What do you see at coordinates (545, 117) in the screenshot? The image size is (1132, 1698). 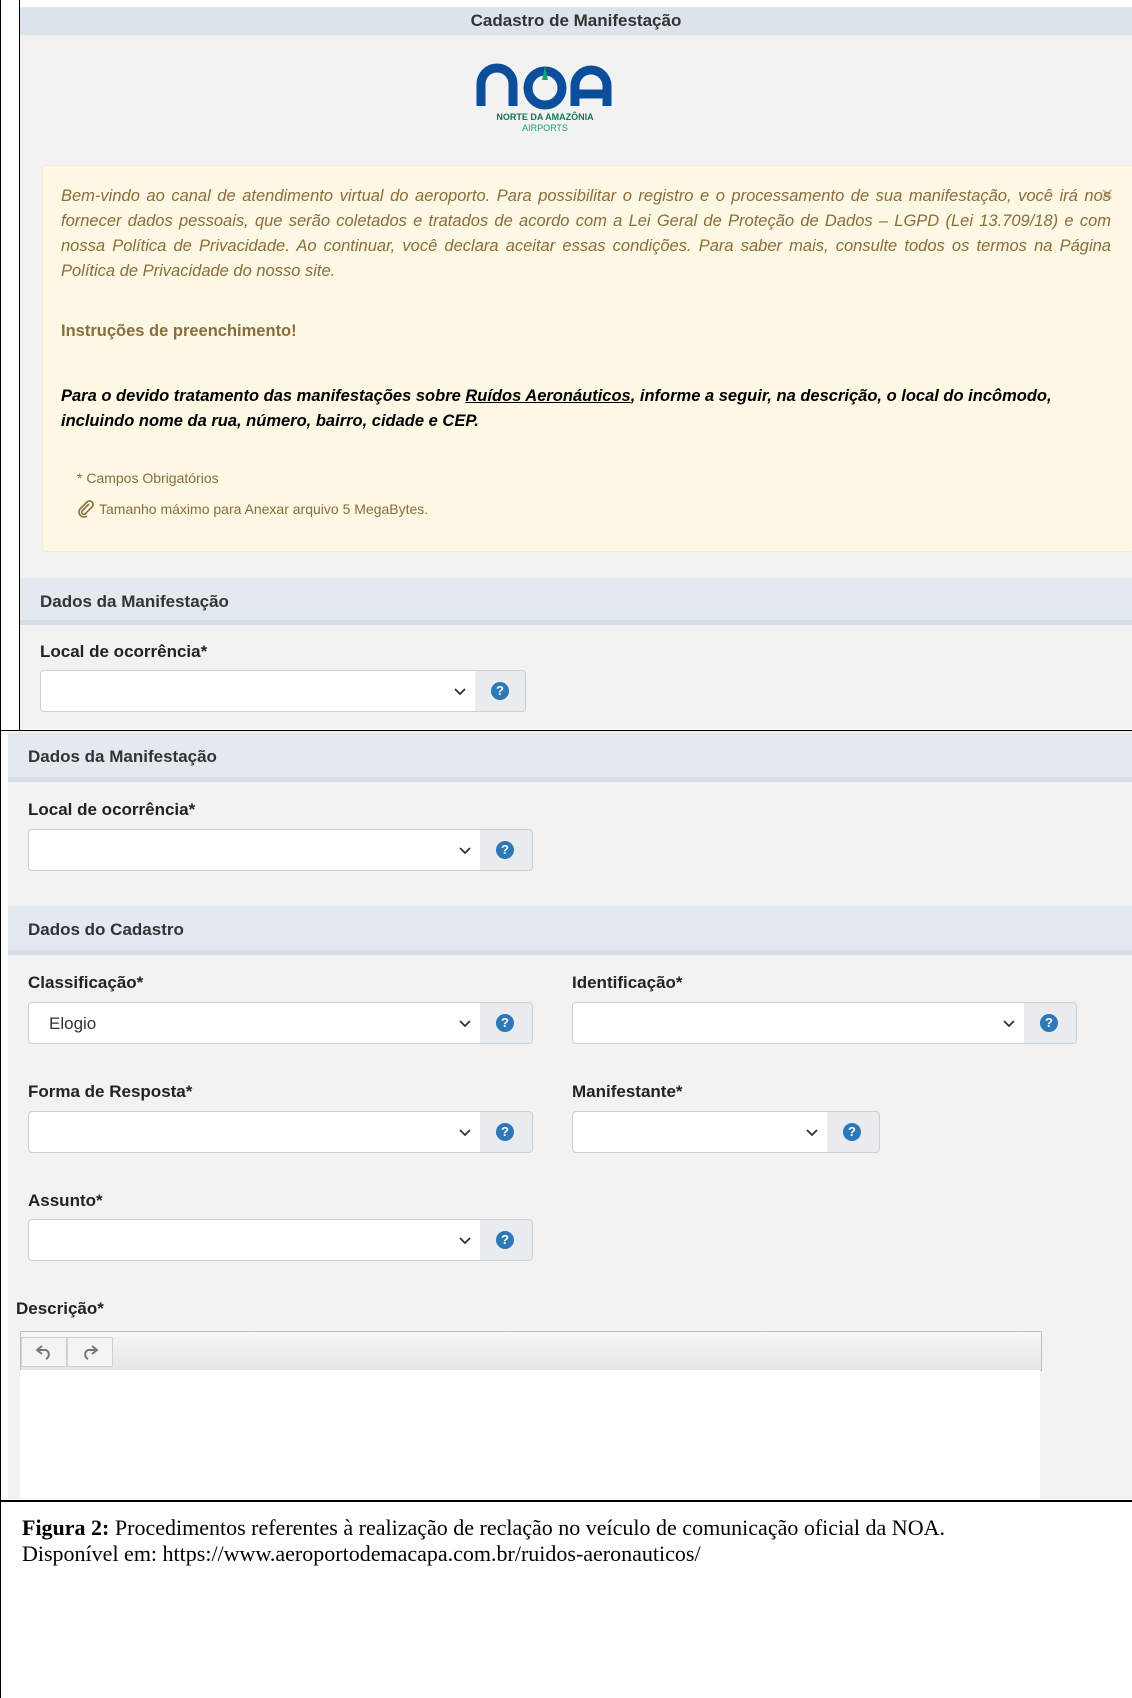 I see `logo-tagline: NORTE DA AMAZÔNIA` at bounding box center [545, 117].